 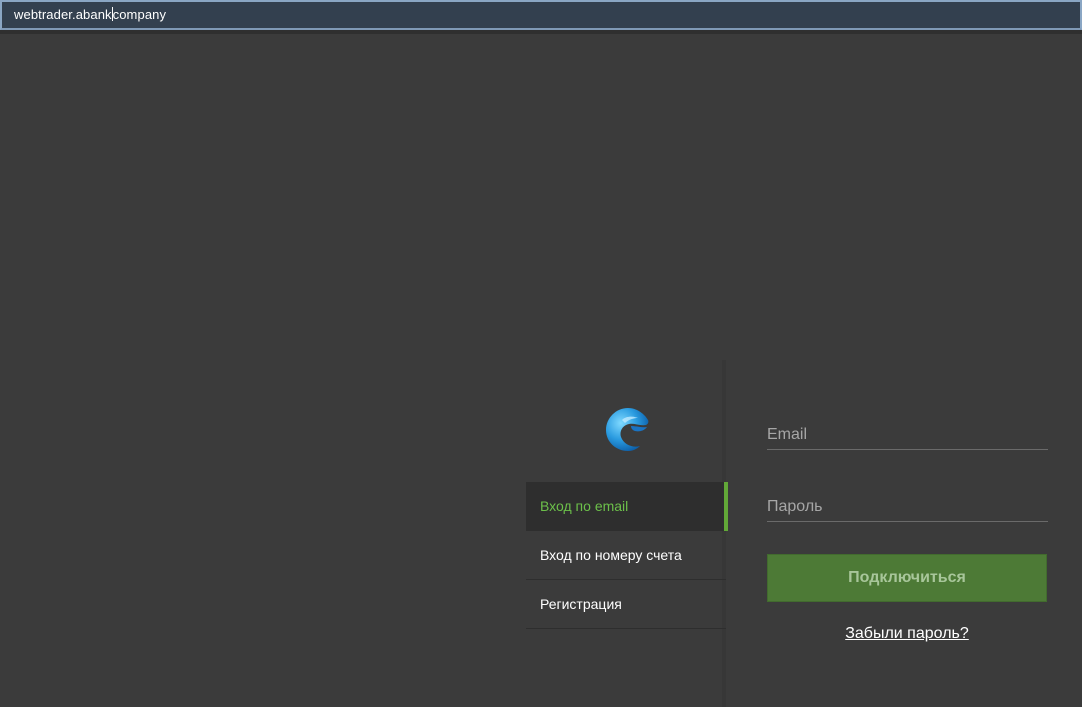 I want to click on address-bar: webtrader.abankcompany, so click(x=541, y=15).